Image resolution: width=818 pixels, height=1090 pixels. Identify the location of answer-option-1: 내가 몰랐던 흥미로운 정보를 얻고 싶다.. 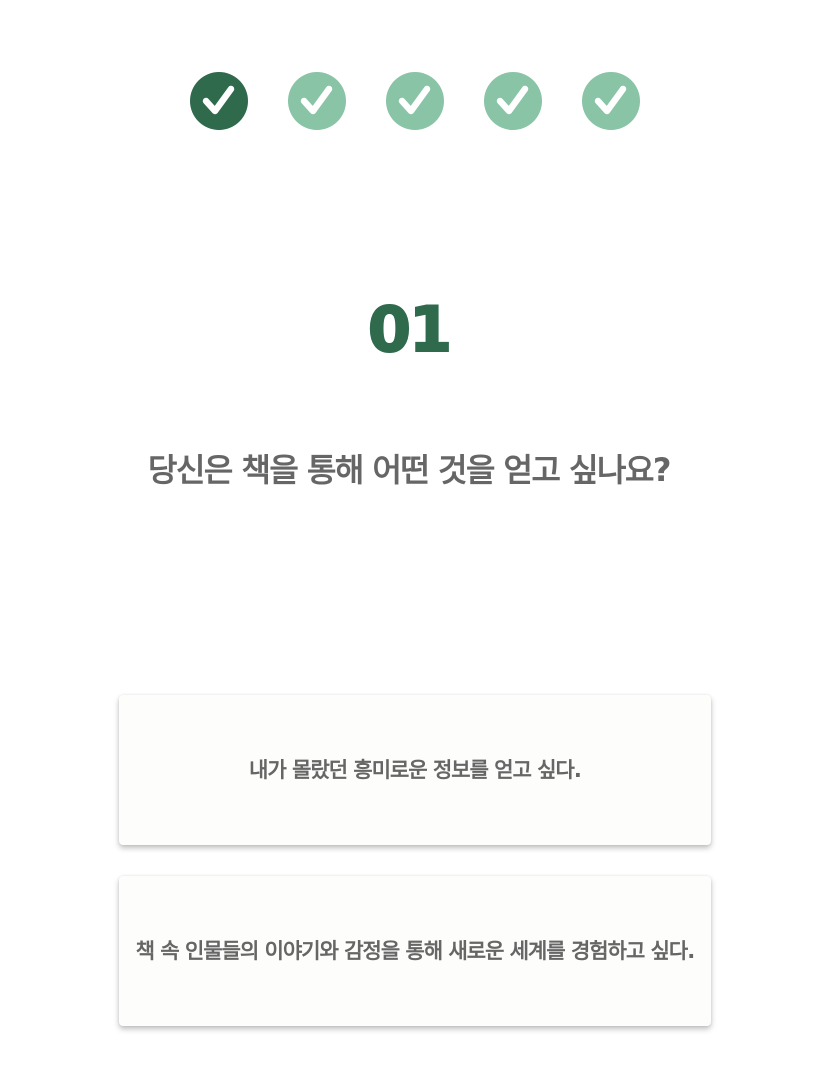
(415, 770).